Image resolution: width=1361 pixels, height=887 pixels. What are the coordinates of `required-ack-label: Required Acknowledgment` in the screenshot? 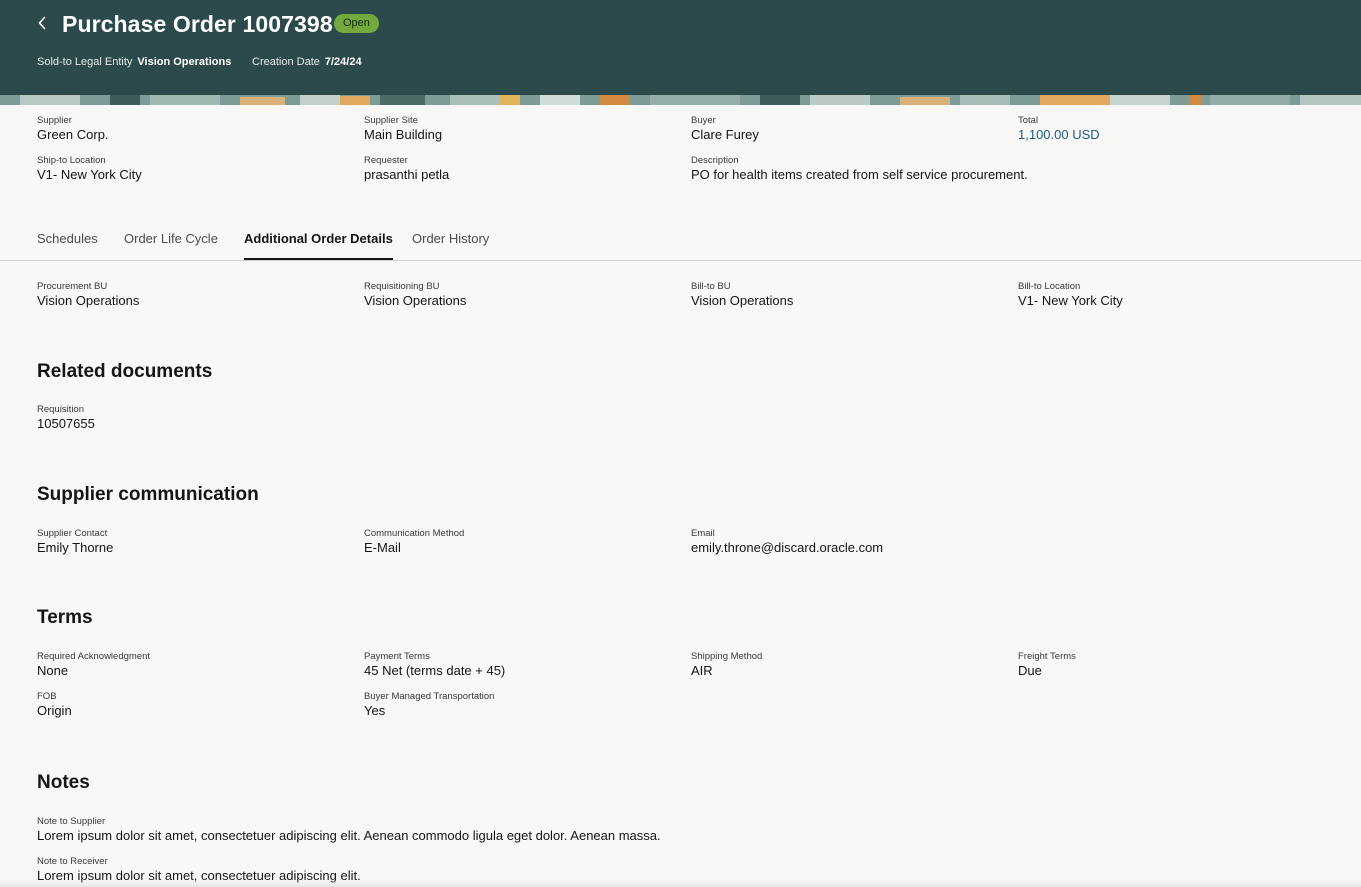 It's located at (94, 656).